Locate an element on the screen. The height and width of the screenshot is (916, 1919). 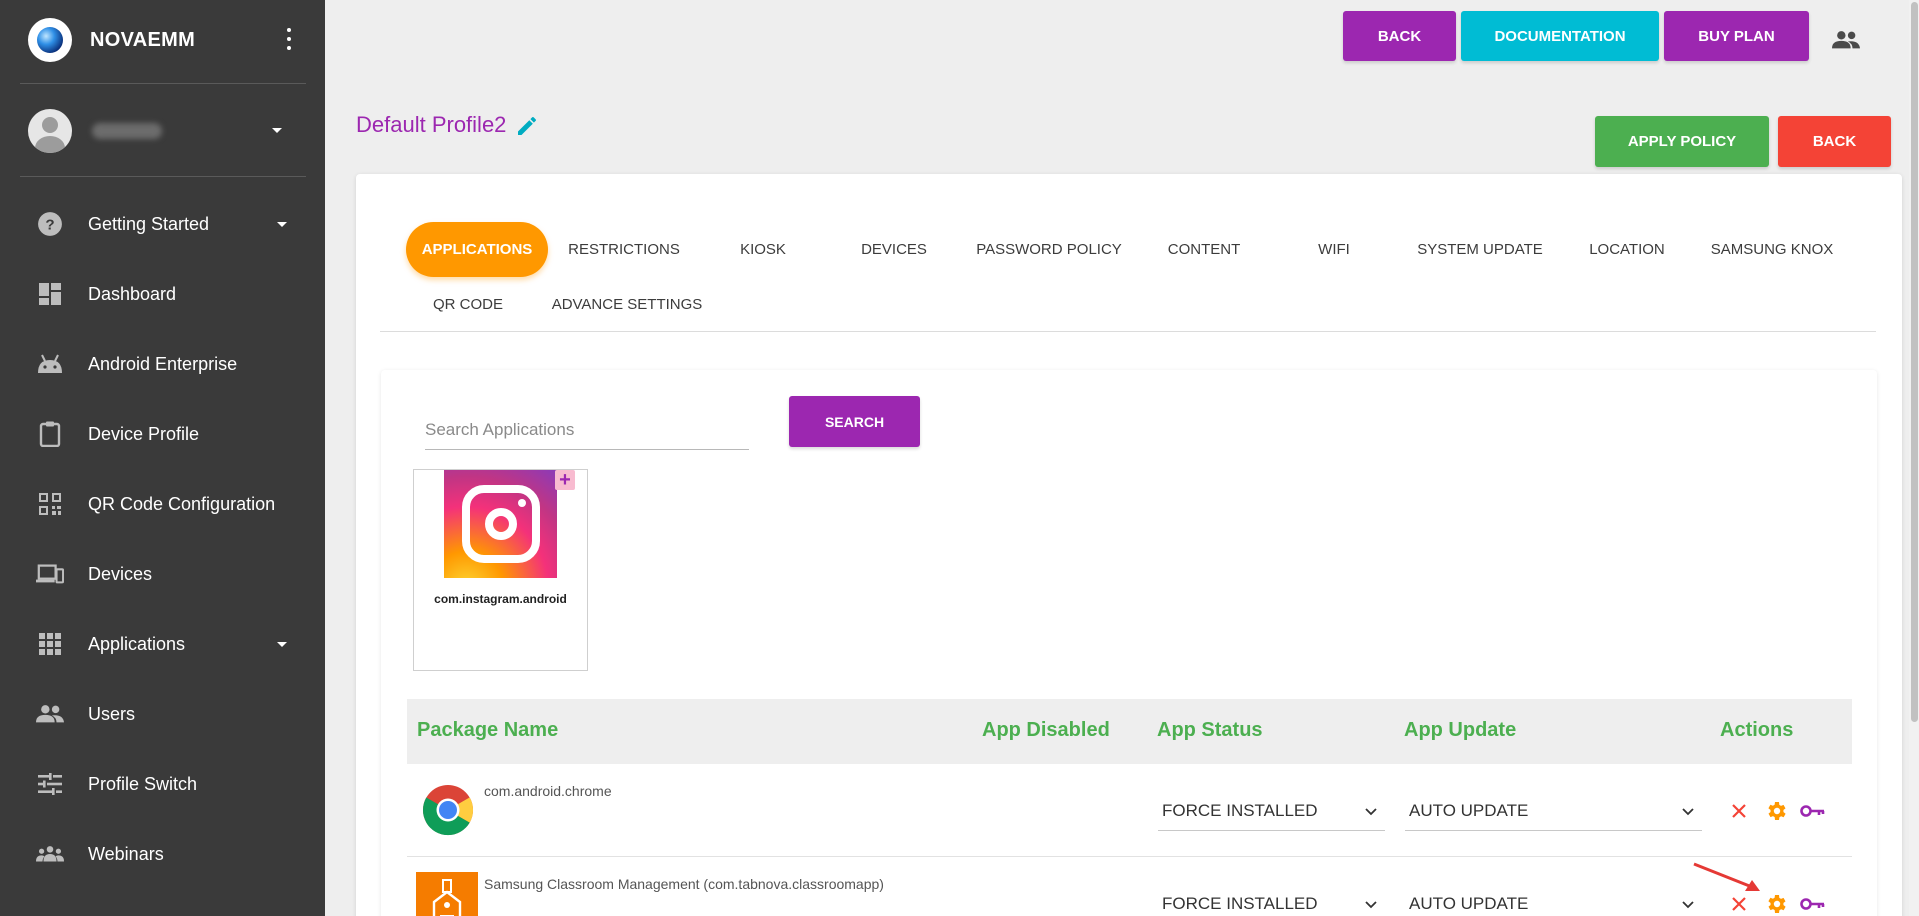
devices-icon is located at coordinates (50, 574).